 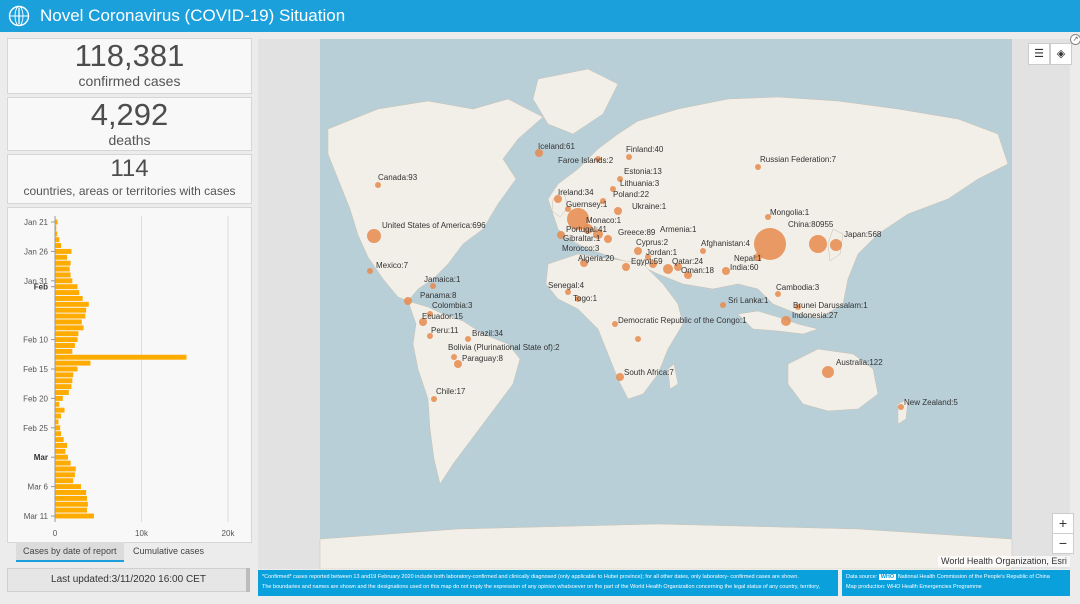 What do you see at coordinates (604, 220) in the screenshot?
I see `country-label: Monaco:1` at bounding box center [604, 220].